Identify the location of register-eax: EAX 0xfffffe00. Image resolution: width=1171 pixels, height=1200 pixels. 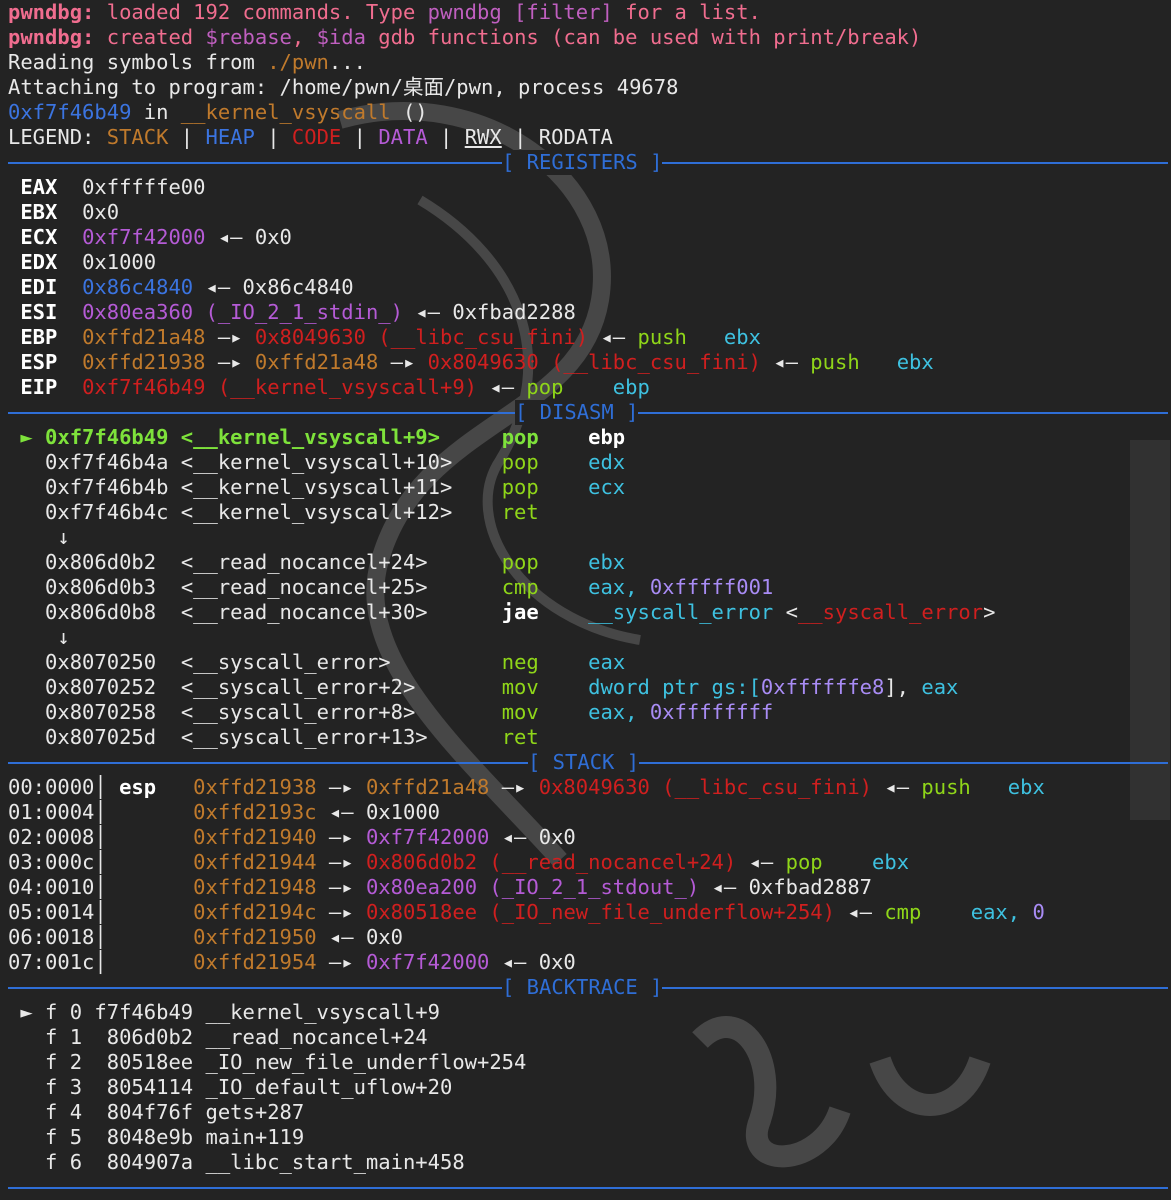
(113, 187).